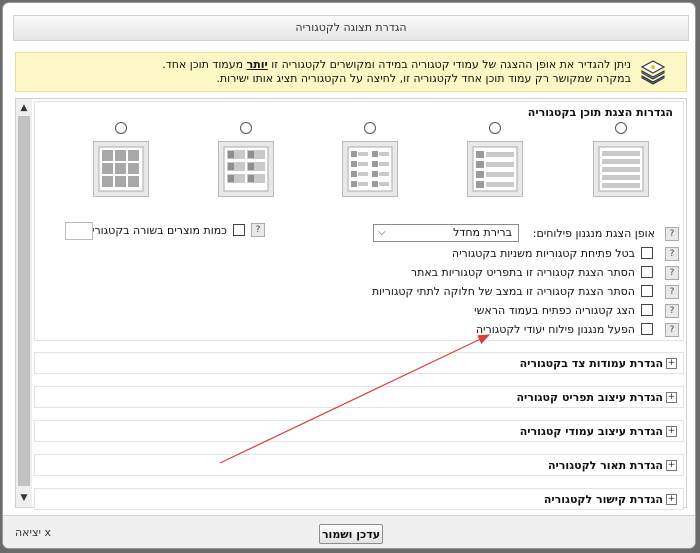 The height and width of the screenshot is (553, 700). What do you see at coordinates (79, 231) in the screenshot?
I see `products-per-row-input` at bounding box center [79, 231].